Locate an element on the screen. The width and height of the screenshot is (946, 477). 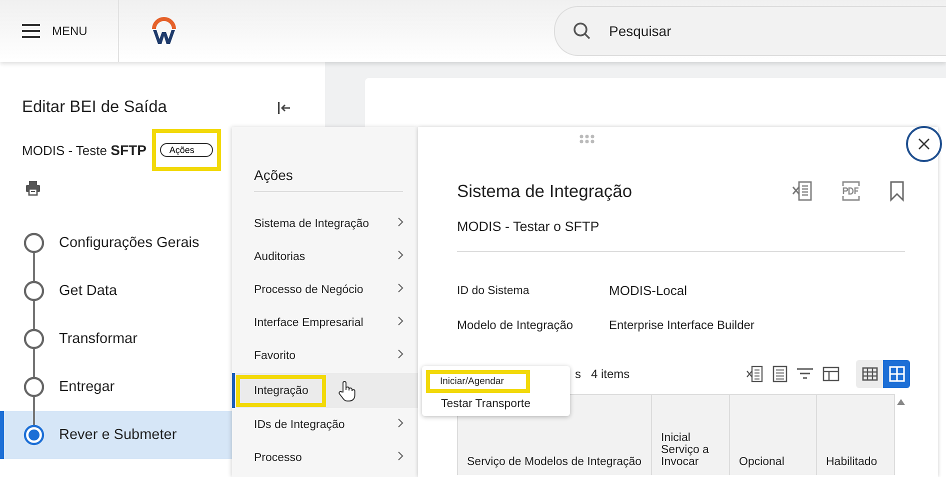
table-caption: s is located at coordinates (578, 374).